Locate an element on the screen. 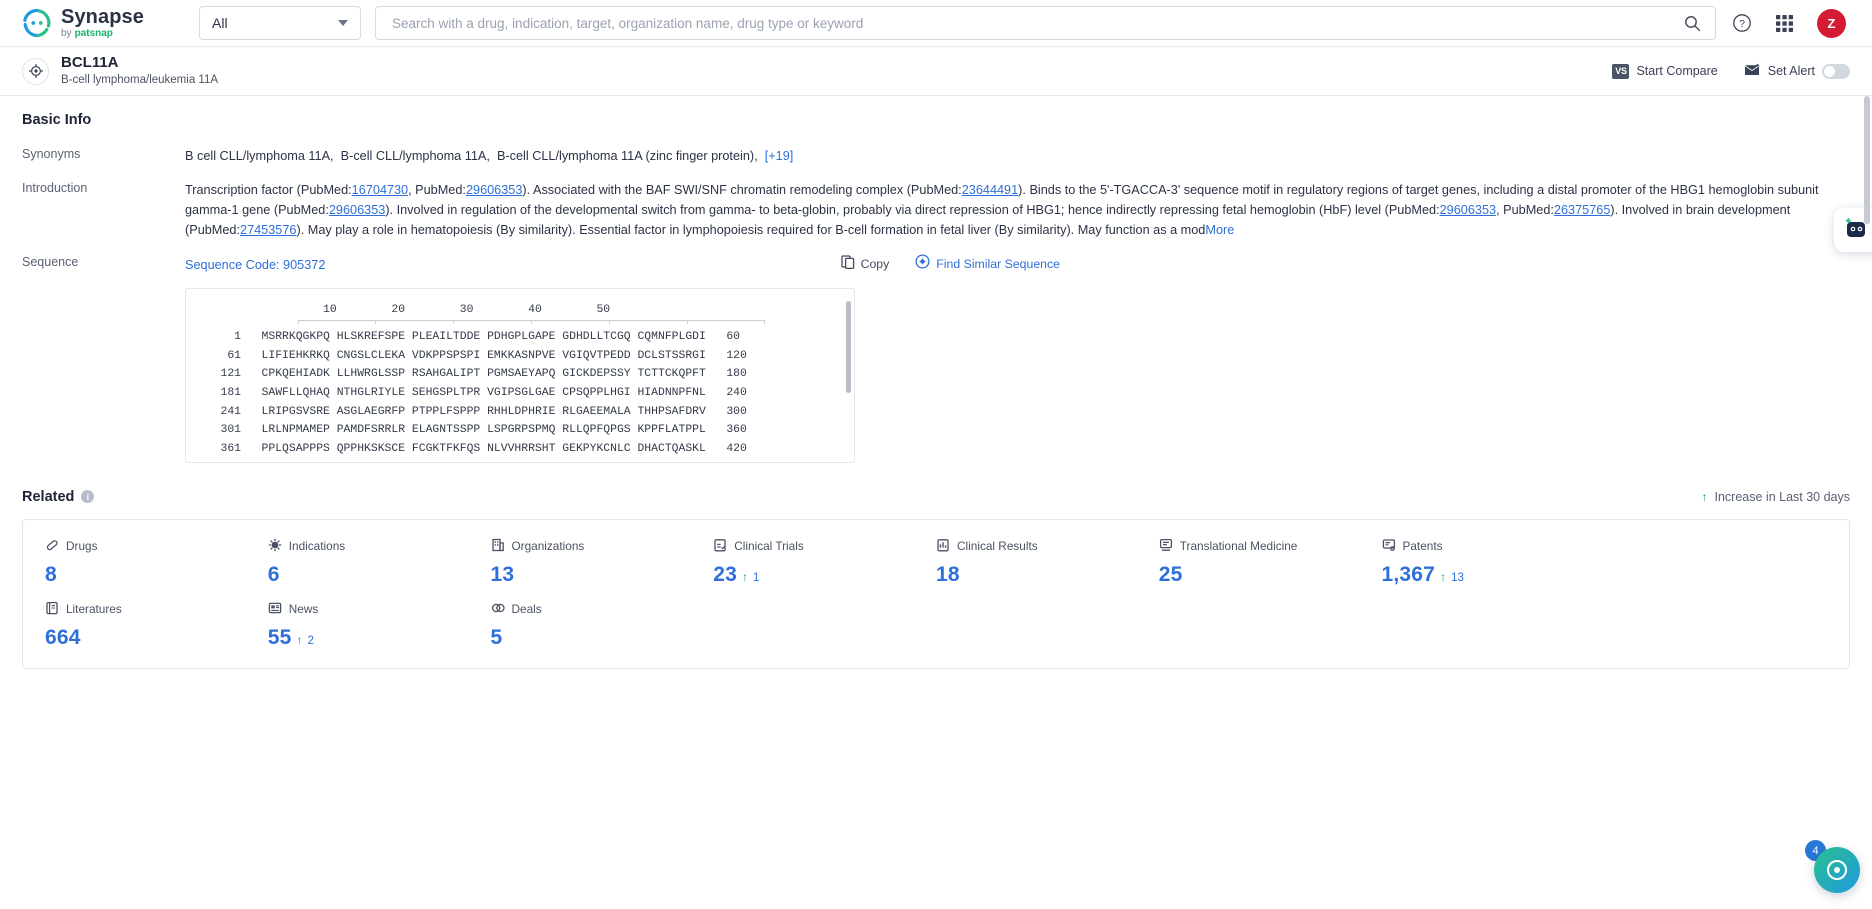 This screenshot has height=909, width=1872. synonym-item: B-cell CLL/lymphoma 11A, is located at coordinates (415, 156).